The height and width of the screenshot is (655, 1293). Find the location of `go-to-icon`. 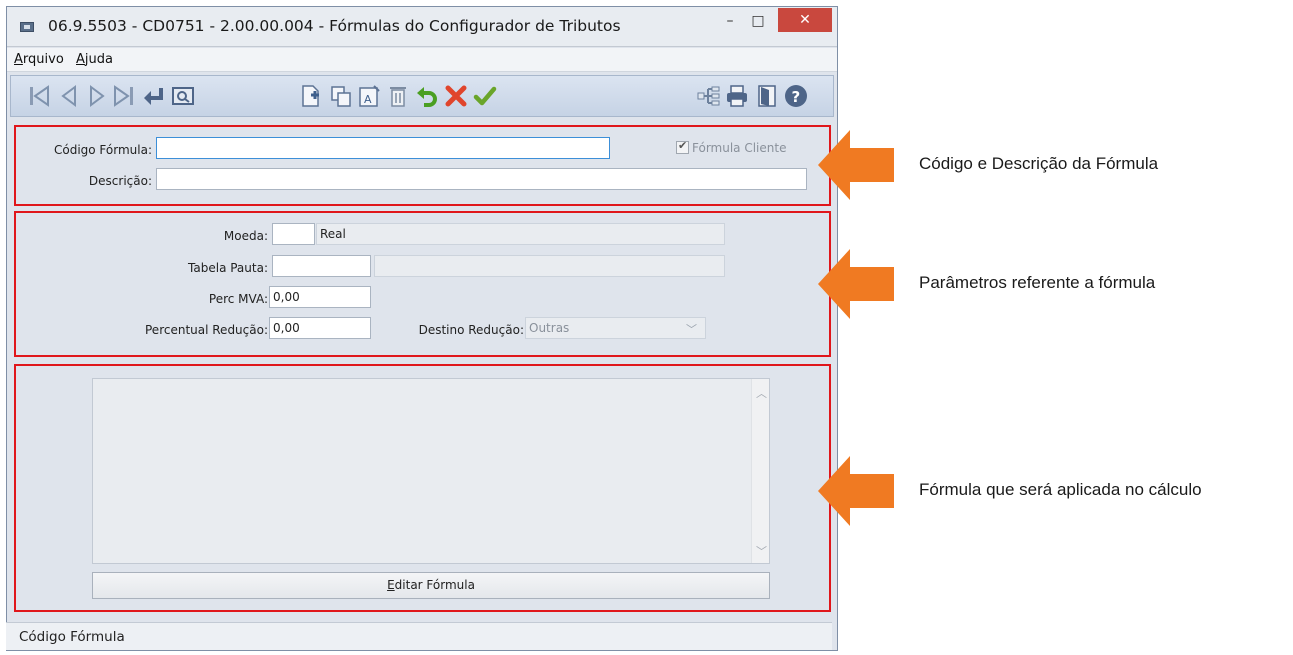

go-to-icon is located at coordinates (153, 96).